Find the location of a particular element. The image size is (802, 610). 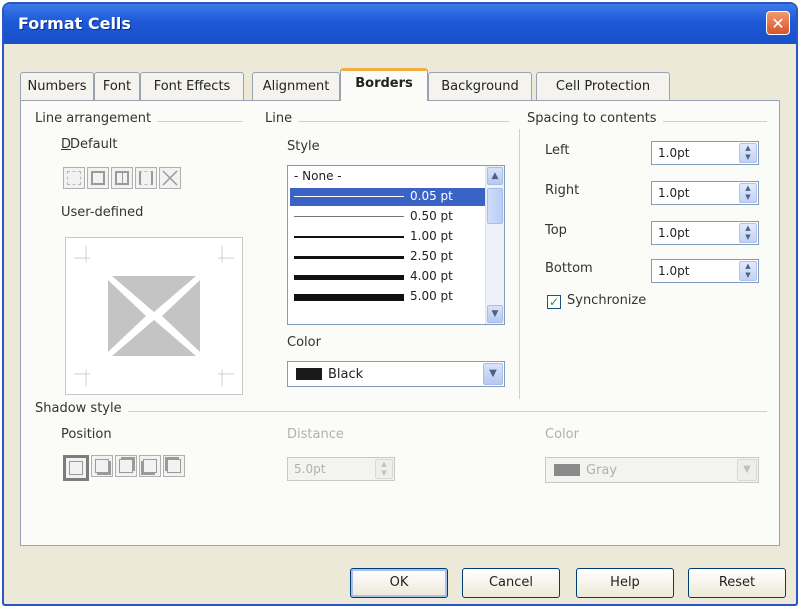

list-item: 2.50 pt is located at coordinates (388, 257).